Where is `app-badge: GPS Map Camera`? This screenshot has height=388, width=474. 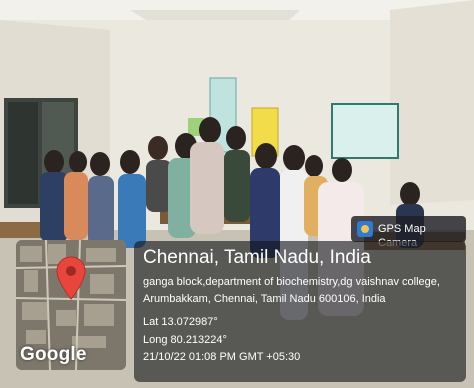
app-badge: GPS Map Camera is located at coordinates (408, 232).